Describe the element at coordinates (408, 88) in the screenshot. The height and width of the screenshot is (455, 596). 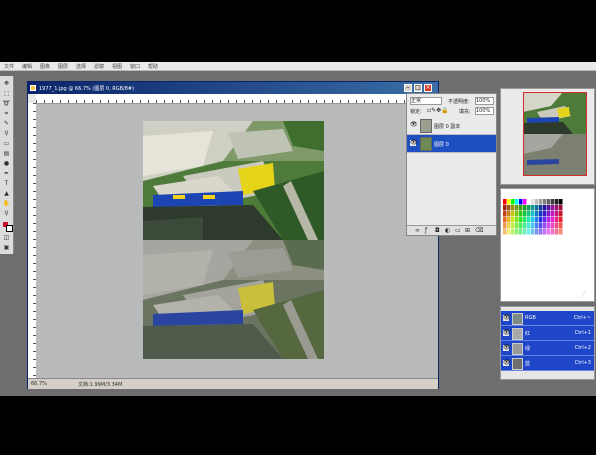
I see `minimize-button: –` at that location.